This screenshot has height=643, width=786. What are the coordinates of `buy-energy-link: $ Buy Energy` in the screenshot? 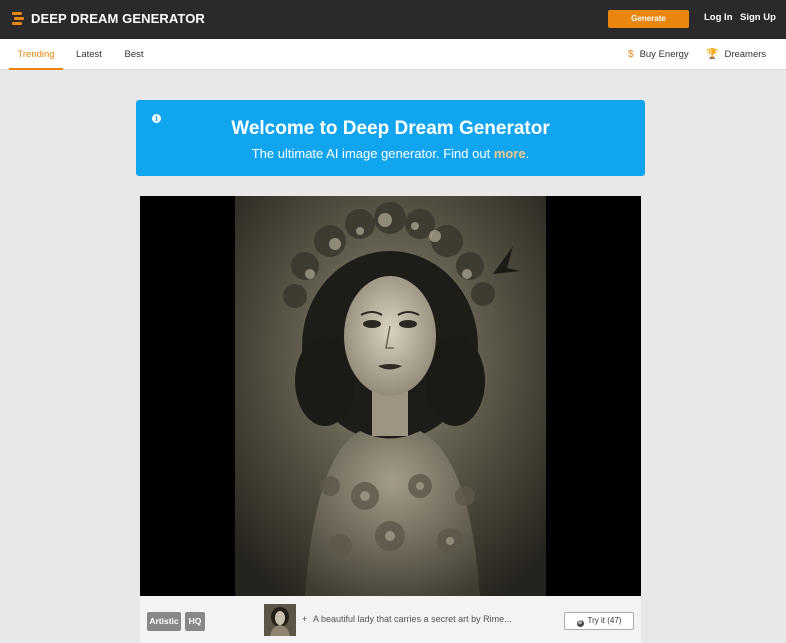 It's located at (658, 54).